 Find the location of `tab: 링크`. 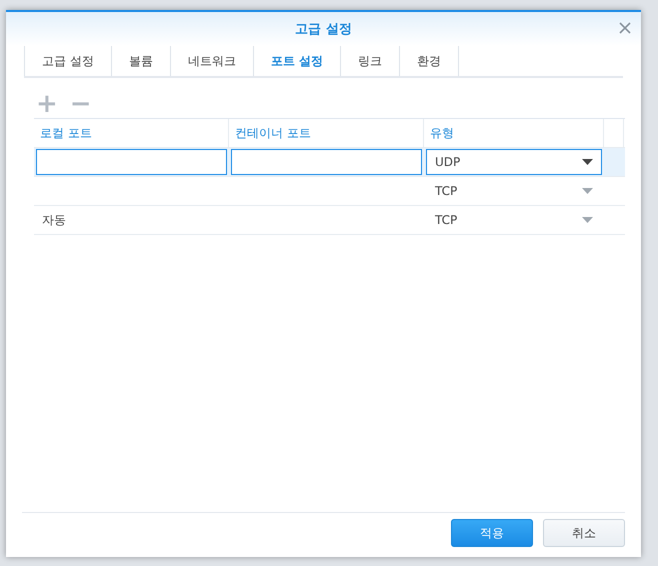

tab: 링크 is located at coordinates (370, 61).